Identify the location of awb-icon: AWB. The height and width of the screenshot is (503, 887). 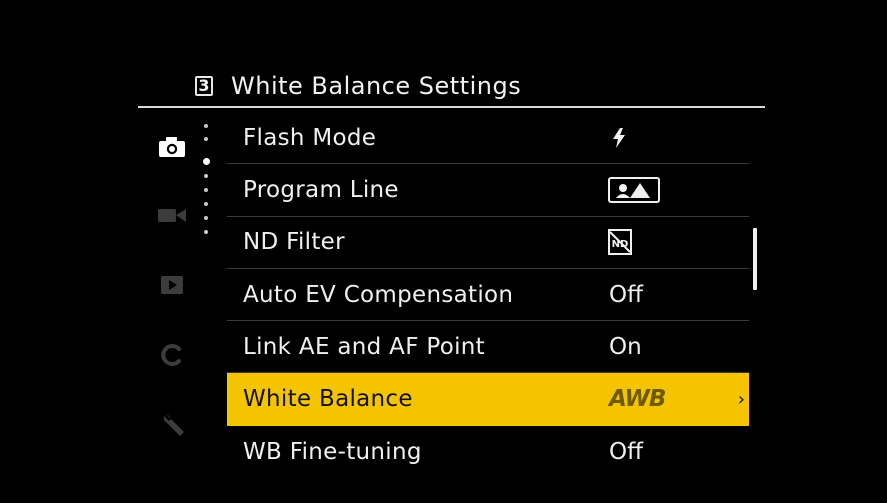
(637, 399).